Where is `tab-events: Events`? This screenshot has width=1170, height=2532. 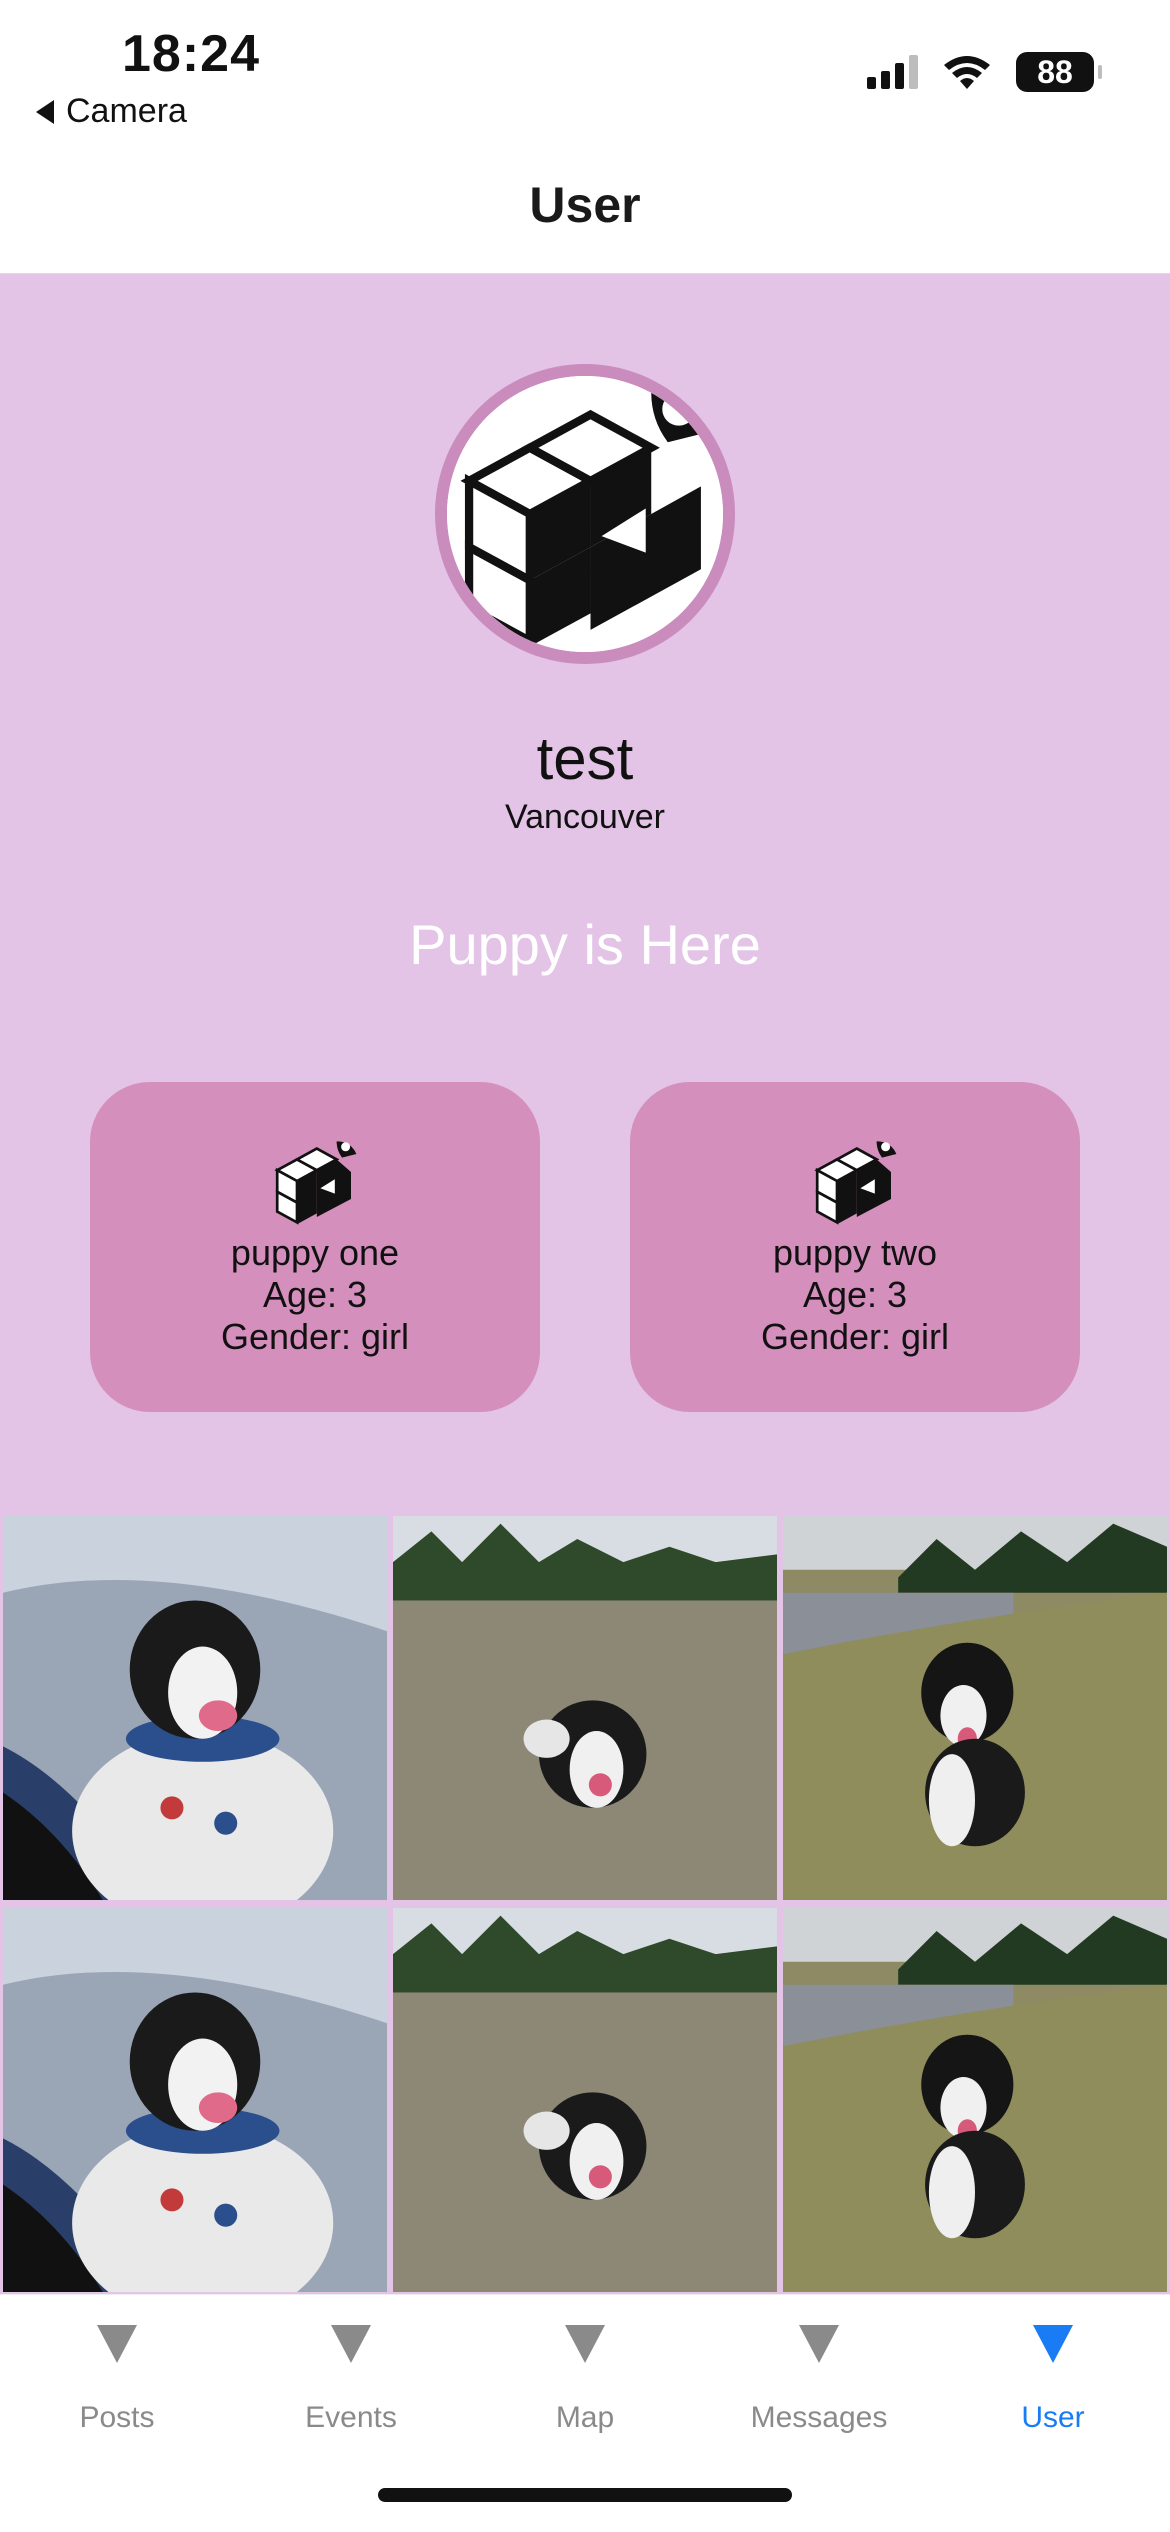 tab-events: Events is located at coordinates (351, 2380).